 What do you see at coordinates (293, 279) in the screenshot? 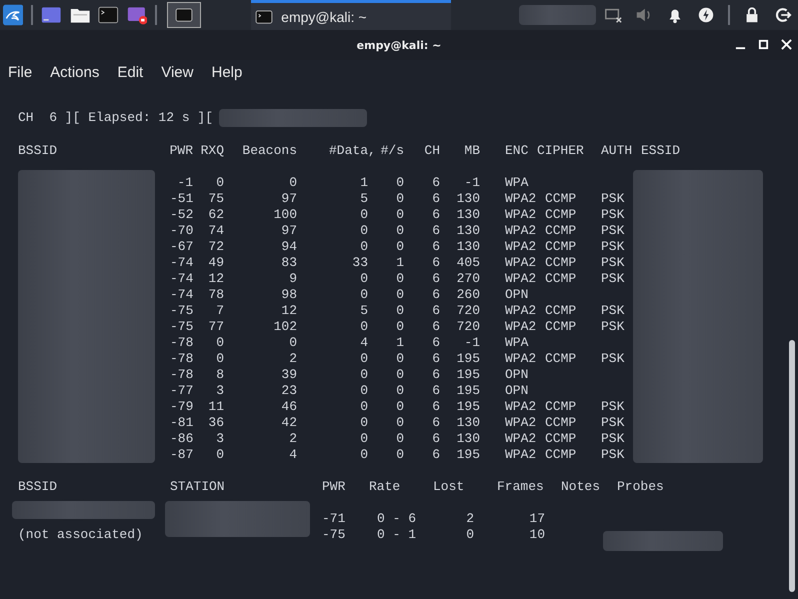
I see `table-cell: 9` at bounding box center [293, 279].